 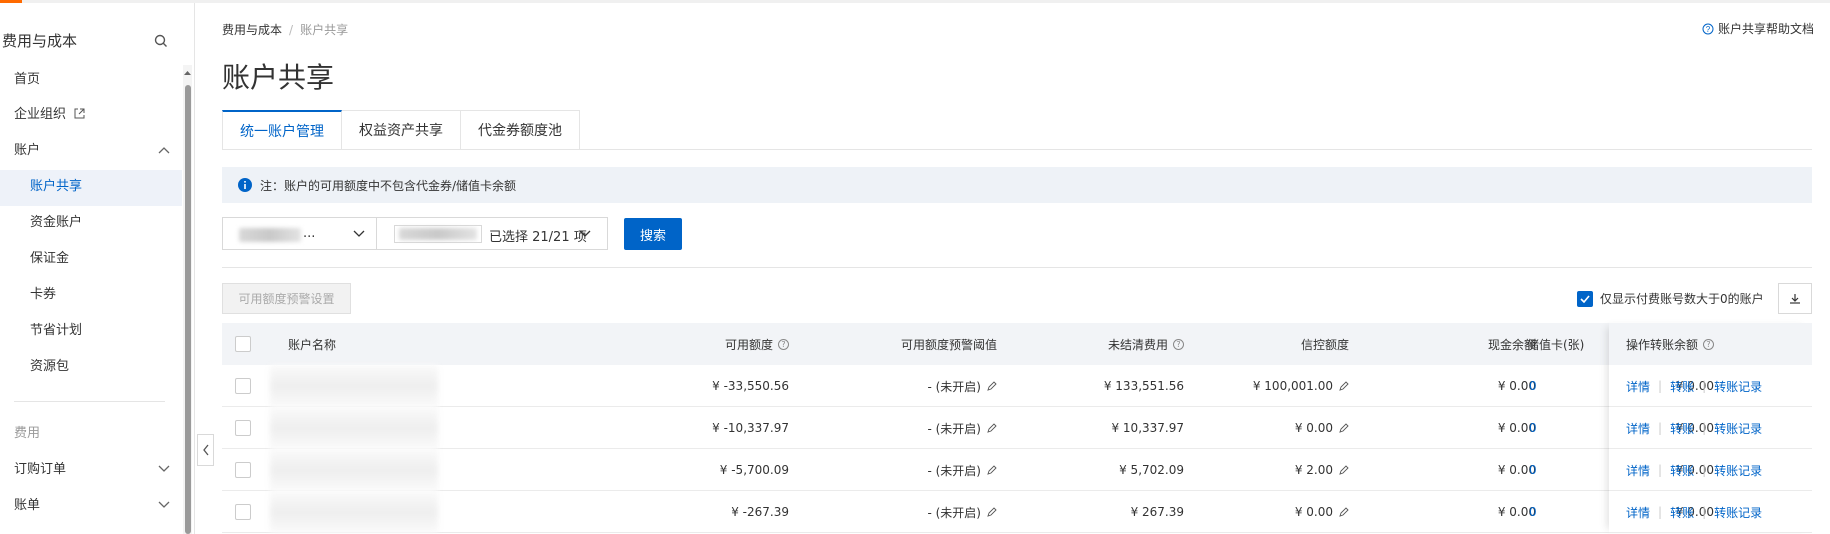 What do you see at coordinates (188, 309) in the screenshot?
I see `sidebar-scrollbar-thumb` at bounding box center [188, 309].